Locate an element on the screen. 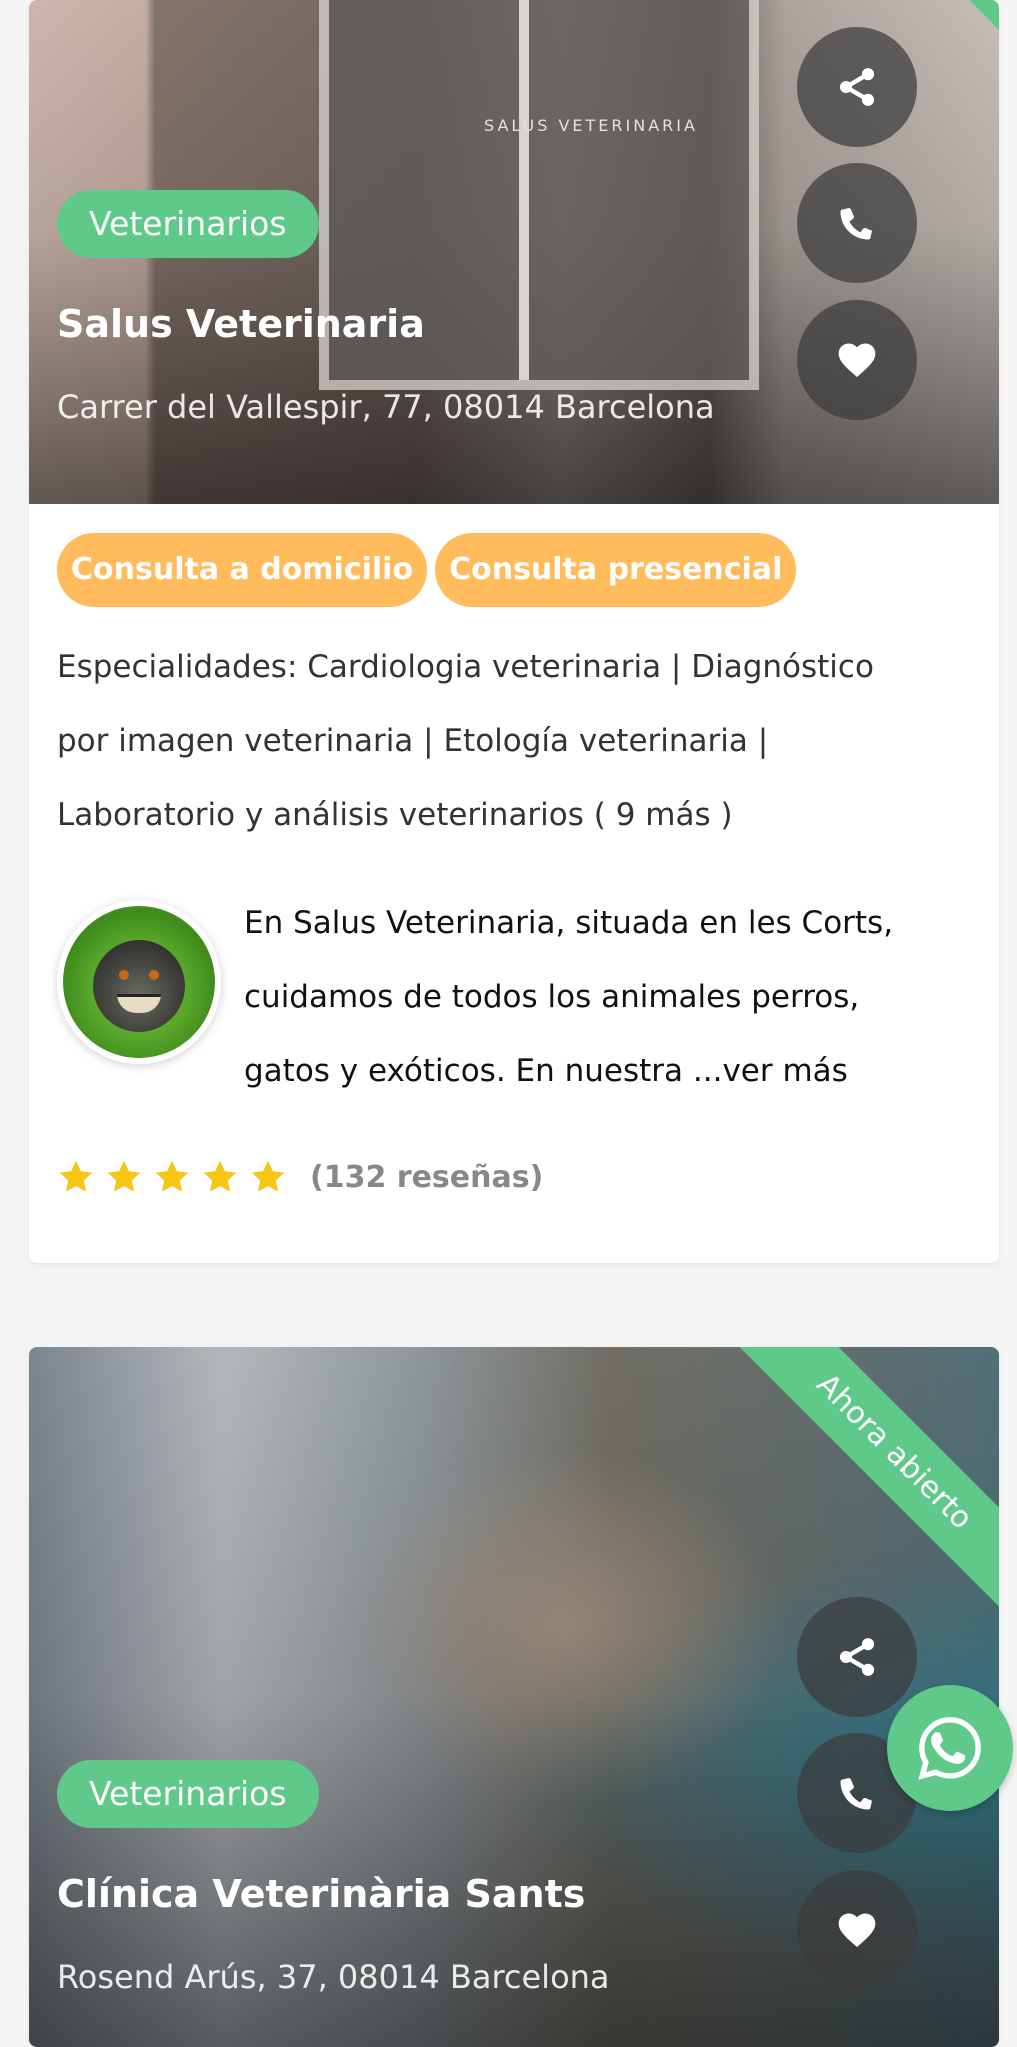 This screenshot has width=1017, height=2047. whatsapp-button is located at coordinates (950, 1748).